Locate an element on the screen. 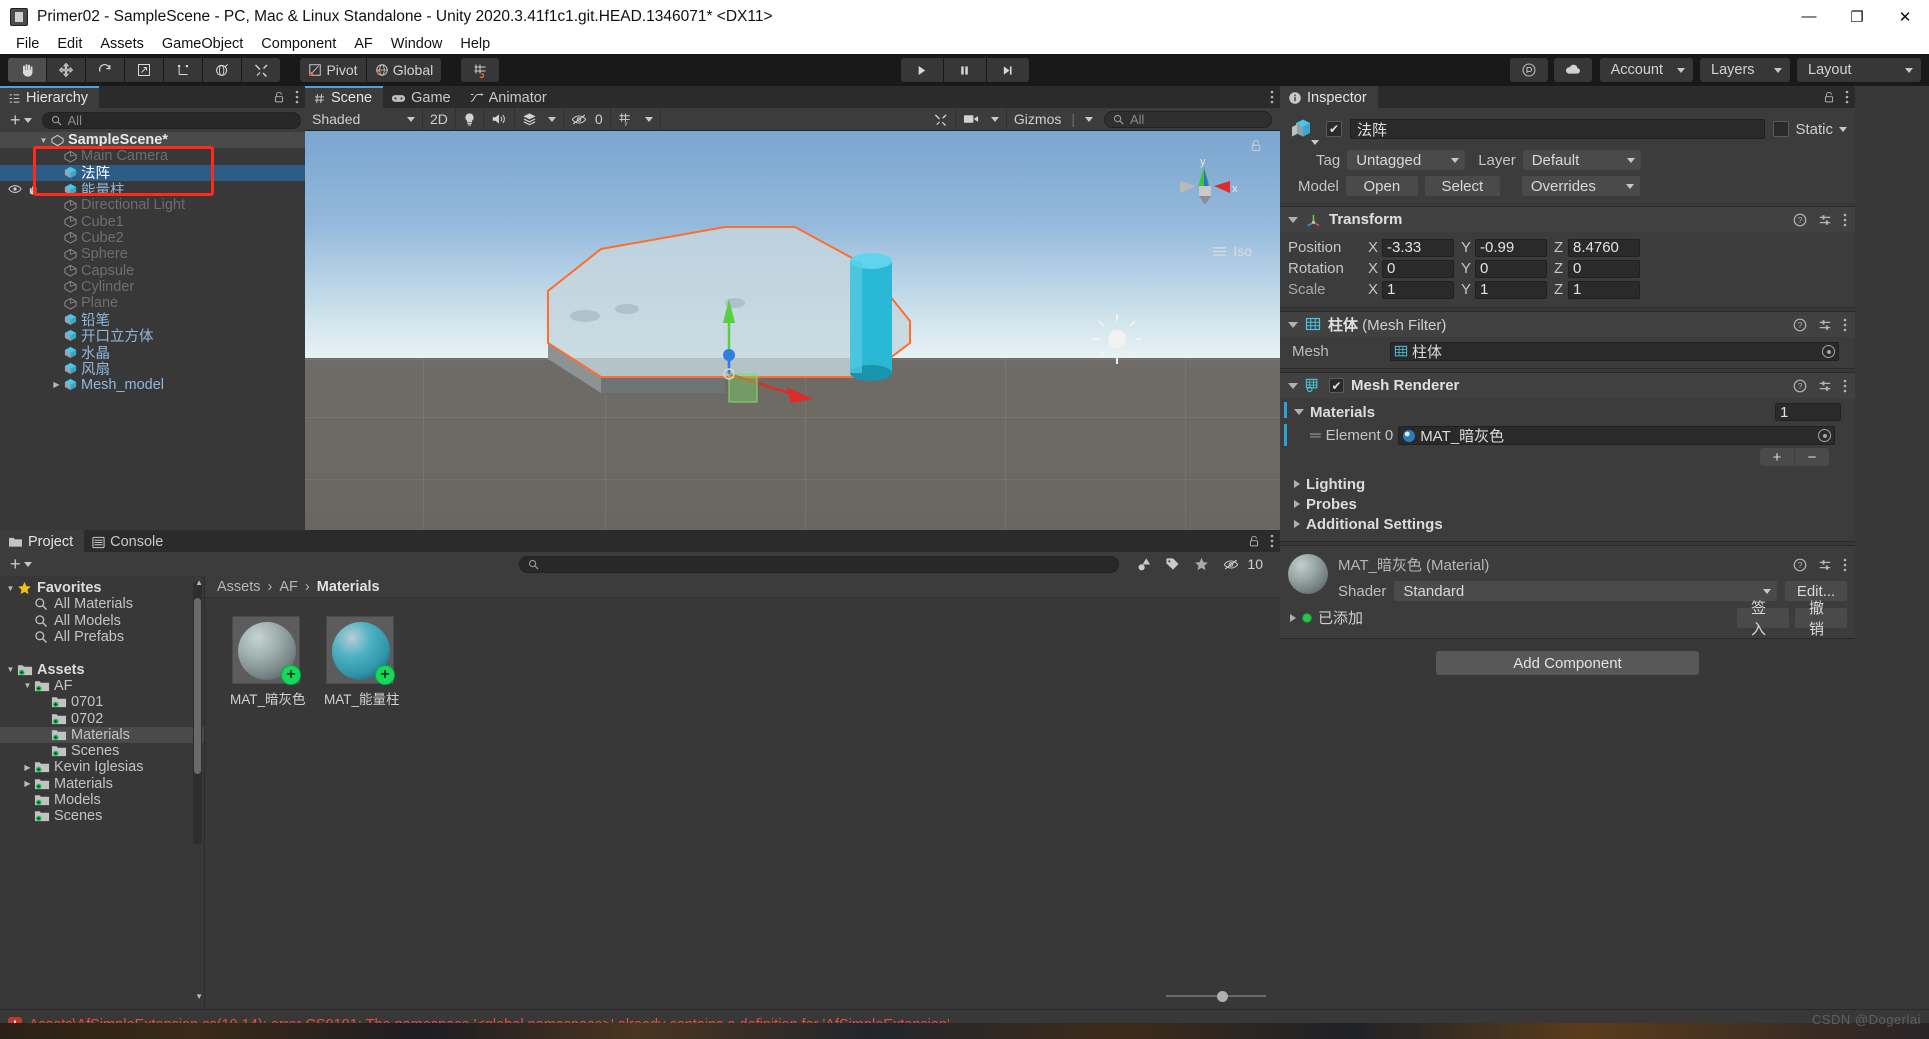 The height and width of the screenshot is (1039, 1929). menu-help: Help is located at coordinates (475, 44).